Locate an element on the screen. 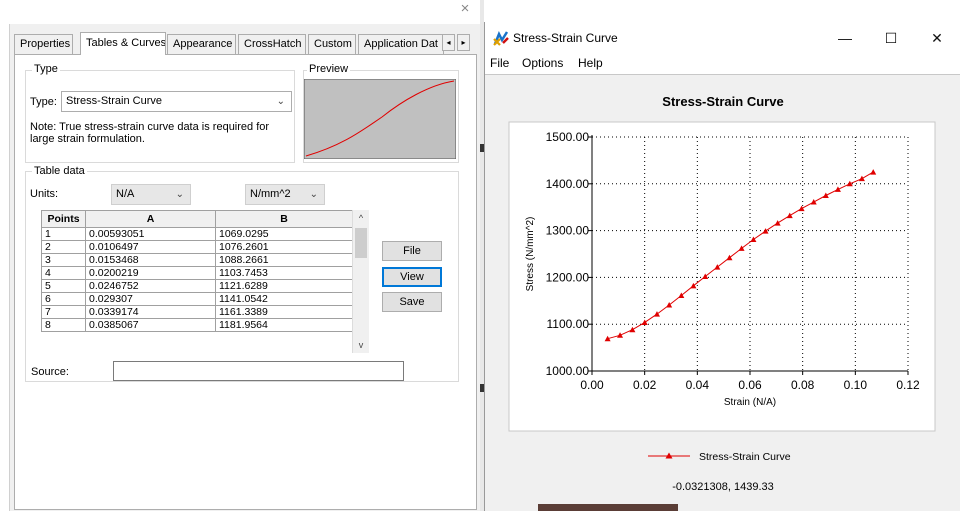  unit-b-select: N/mm^2 ⌄ is located at coordinates (285, 194).